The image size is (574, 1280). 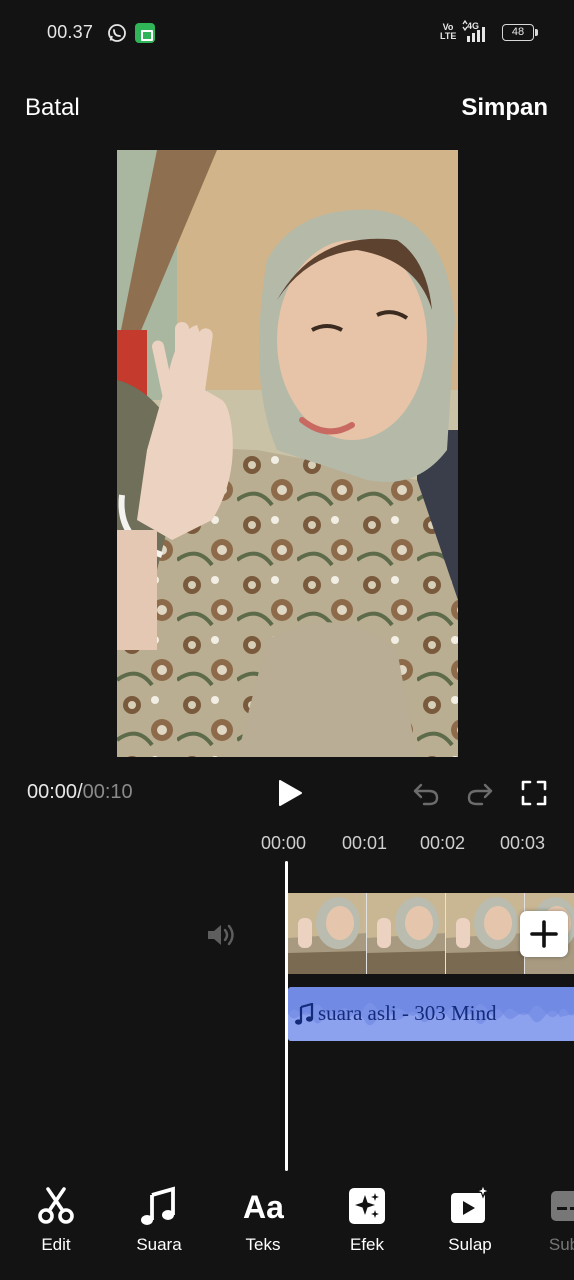 I want to click on battery-icon: 48, so click(x=520, y=32).